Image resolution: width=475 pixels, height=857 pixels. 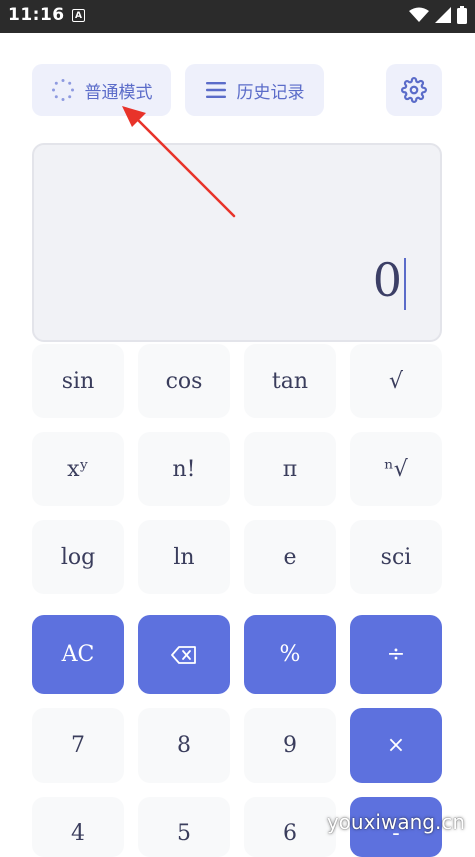 I want to click on system-icons, so click(x=438, y=15).